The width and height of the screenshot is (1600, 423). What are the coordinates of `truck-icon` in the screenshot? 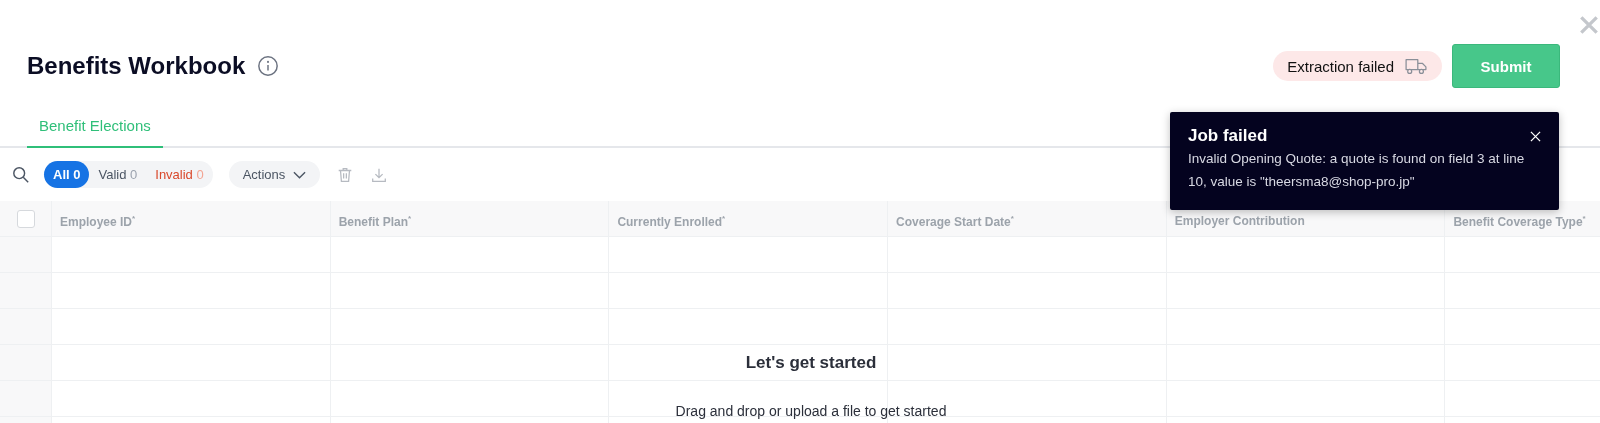 It's located at (1416, 66).